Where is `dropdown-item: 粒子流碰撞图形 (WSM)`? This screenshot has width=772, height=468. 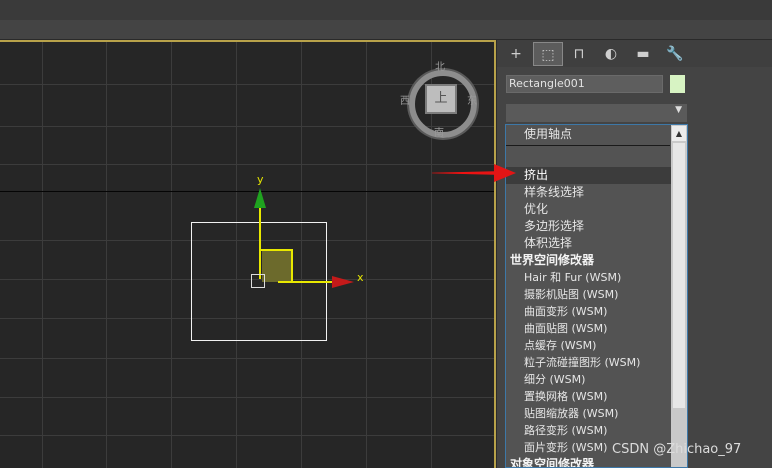
dropdown-item: 粒子流碰撞图形 (WSM) is located at coordinates (596, 362).